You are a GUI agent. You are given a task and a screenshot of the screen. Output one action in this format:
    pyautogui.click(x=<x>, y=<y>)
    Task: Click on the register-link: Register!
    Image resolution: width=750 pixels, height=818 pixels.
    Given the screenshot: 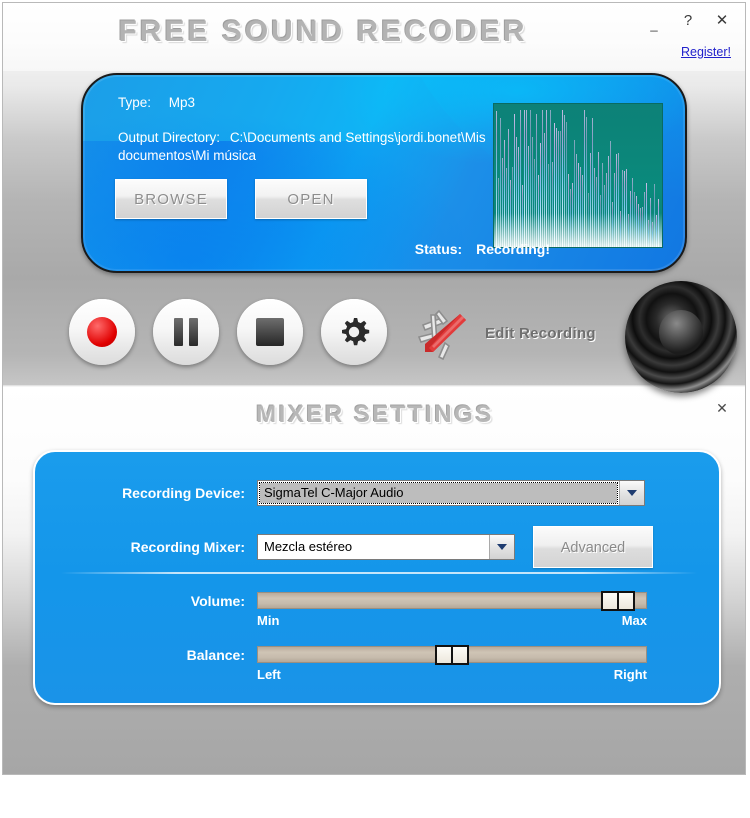 What is the action you would take?
    pyautogui.click(x=706, y=52)
    